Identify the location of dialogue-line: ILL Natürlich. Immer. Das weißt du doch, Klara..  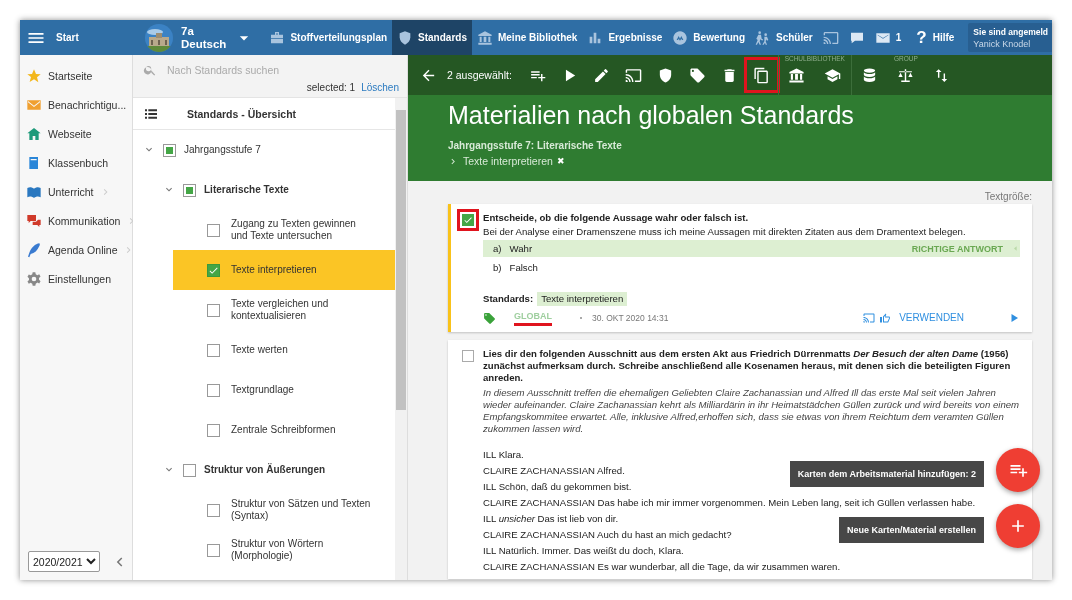
(583, 551).